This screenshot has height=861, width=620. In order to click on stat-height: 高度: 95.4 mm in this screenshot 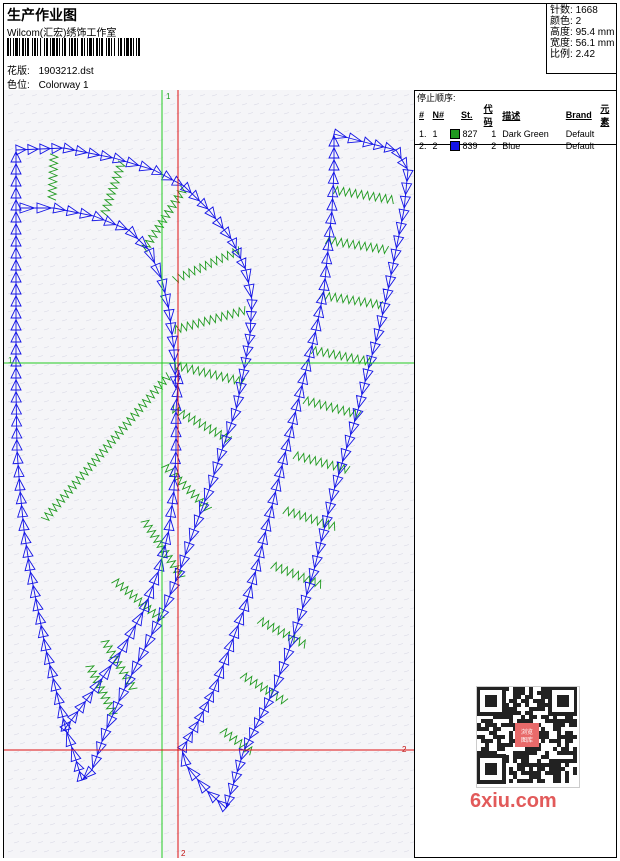, I will do `click(582, 32)`.